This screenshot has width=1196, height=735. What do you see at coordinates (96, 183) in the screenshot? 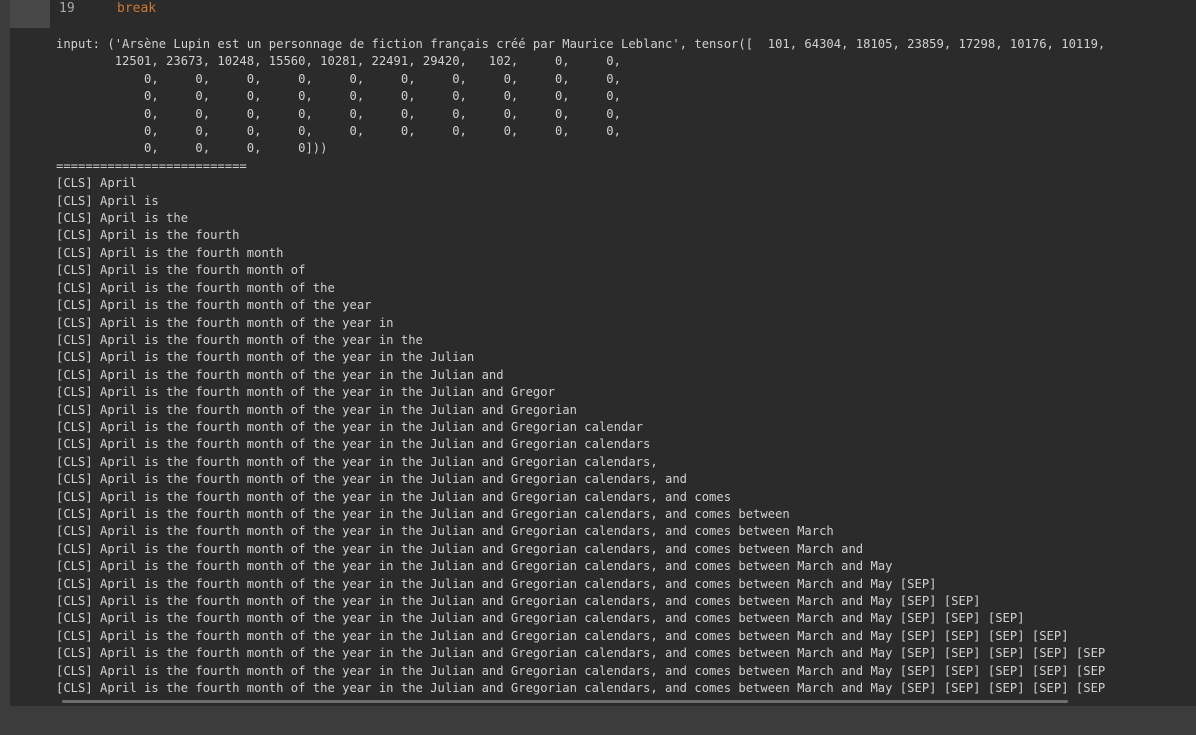
I see `generated-line: [CLS] April` at bounding box center [96, 183].